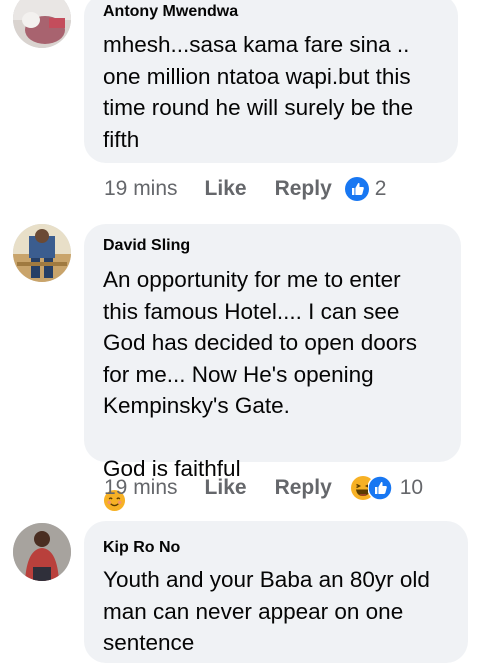 This screenshot has width=480, height=665. I want to click on reaction-count: 10, so click(411, 487).